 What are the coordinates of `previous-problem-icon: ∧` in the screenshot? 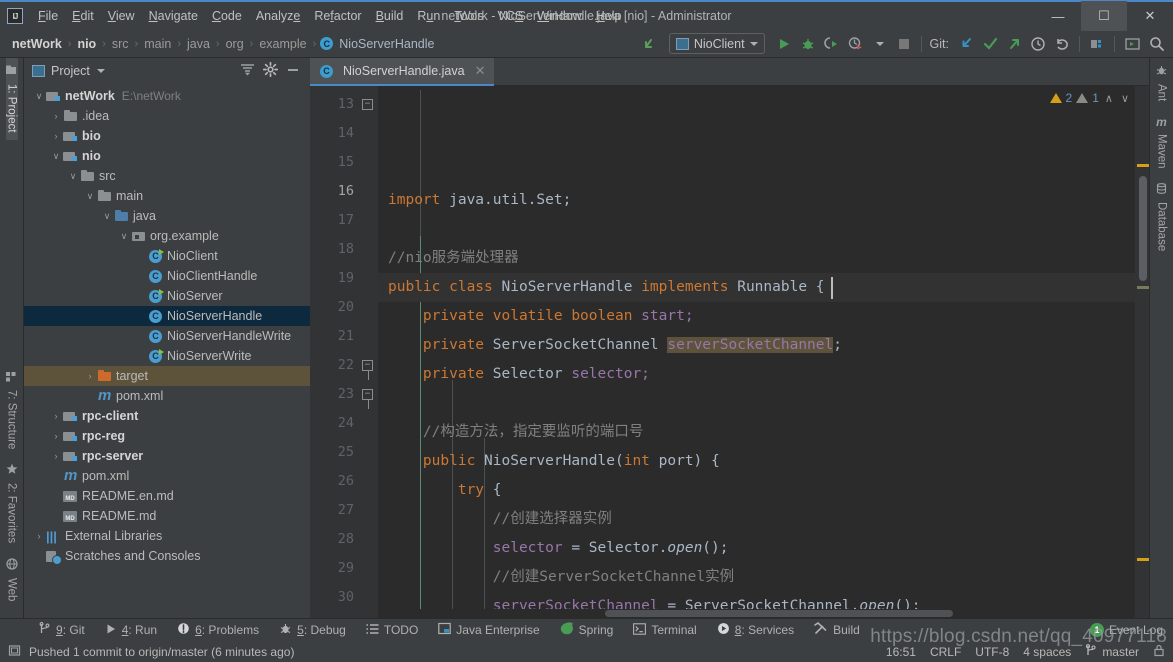 It's located at (1109, 98).